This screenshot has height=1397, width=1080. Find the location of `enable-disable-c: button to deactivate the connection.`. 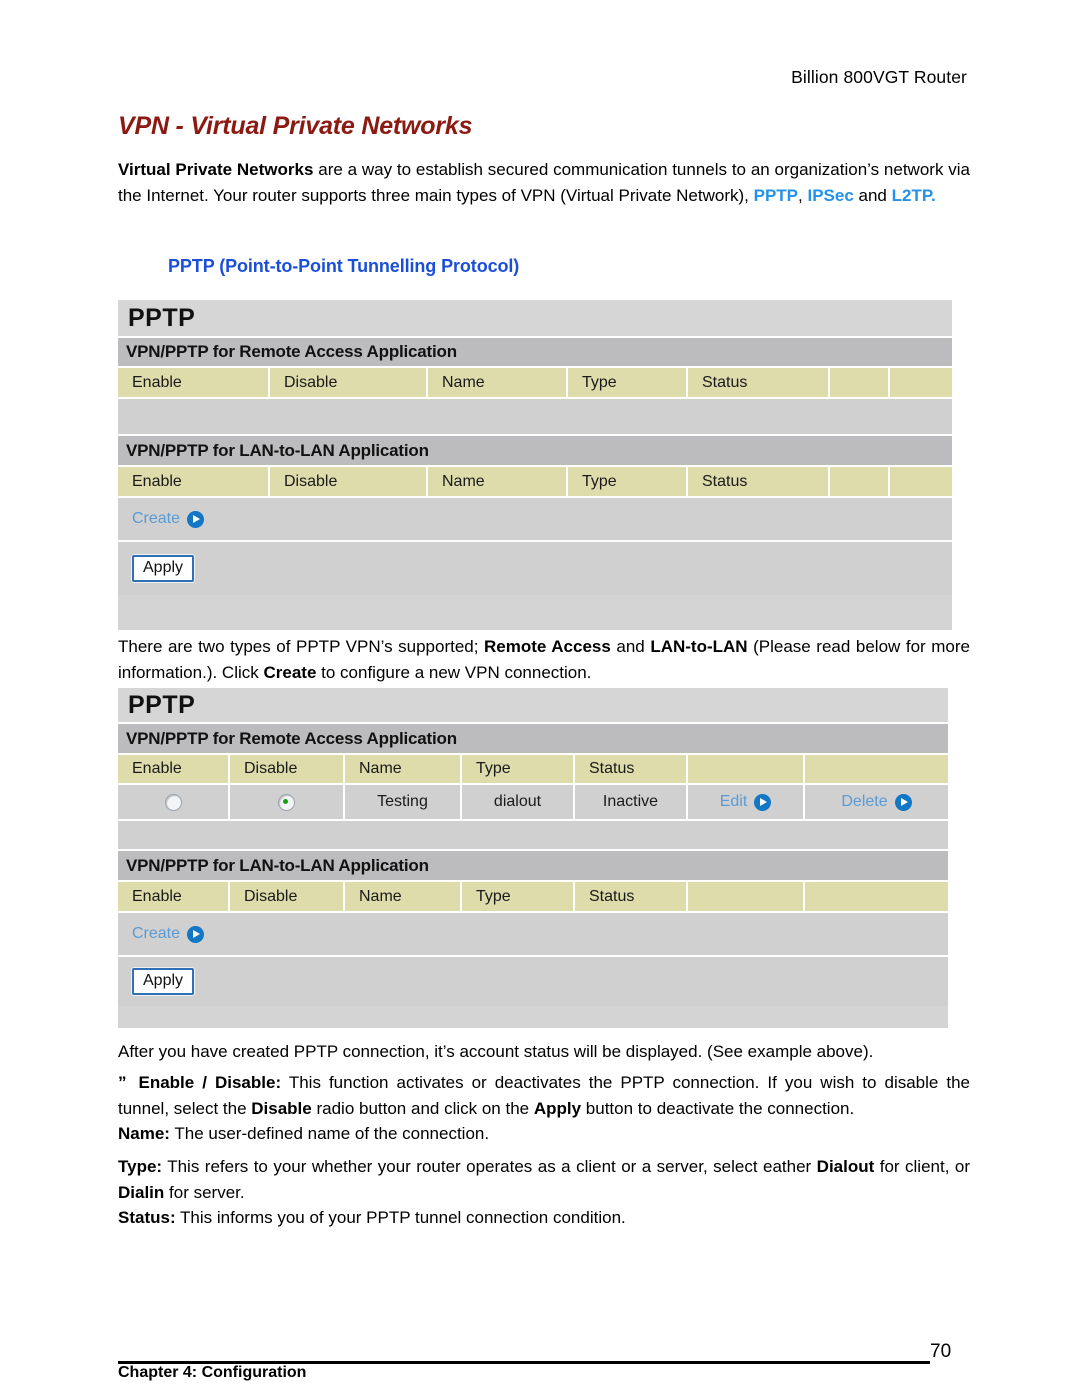

enable-disable-c: button to deactivate the connection. is located at coordinates (718, 1108).